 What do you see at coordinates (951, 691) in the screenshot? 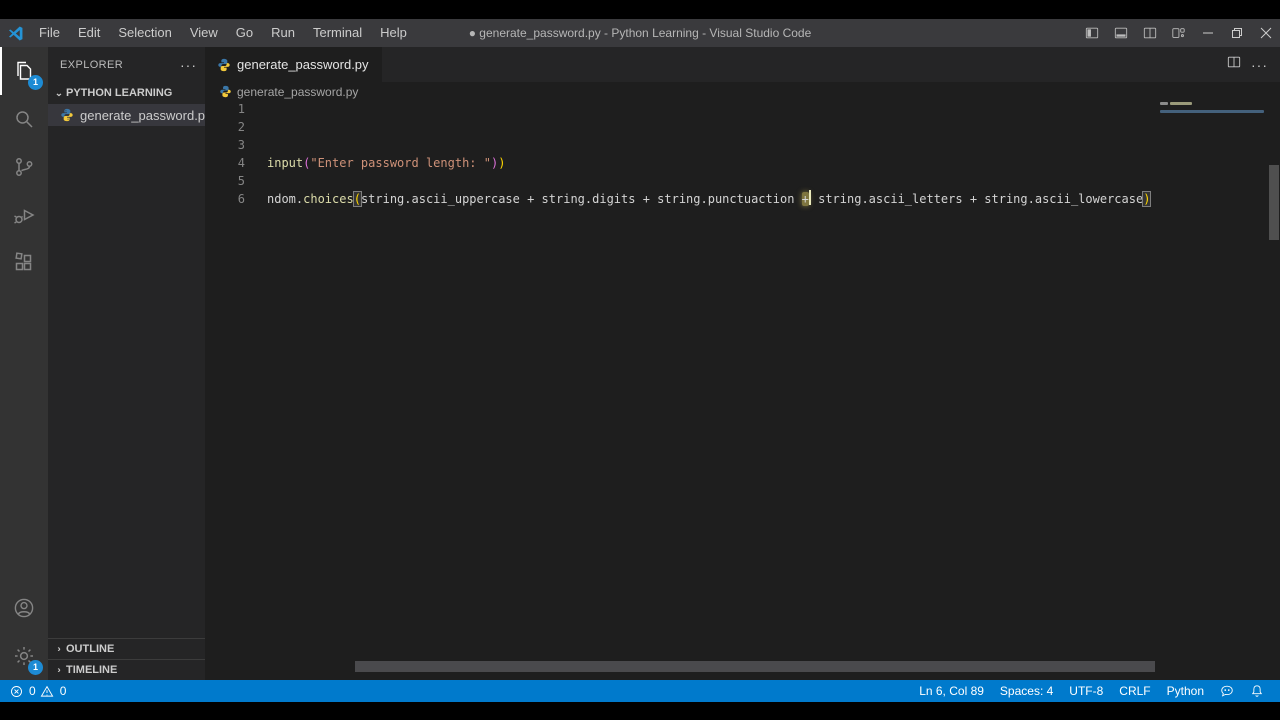
I see `cursor-position: Ln 6, Col 89` at bounding box center [951, 691].